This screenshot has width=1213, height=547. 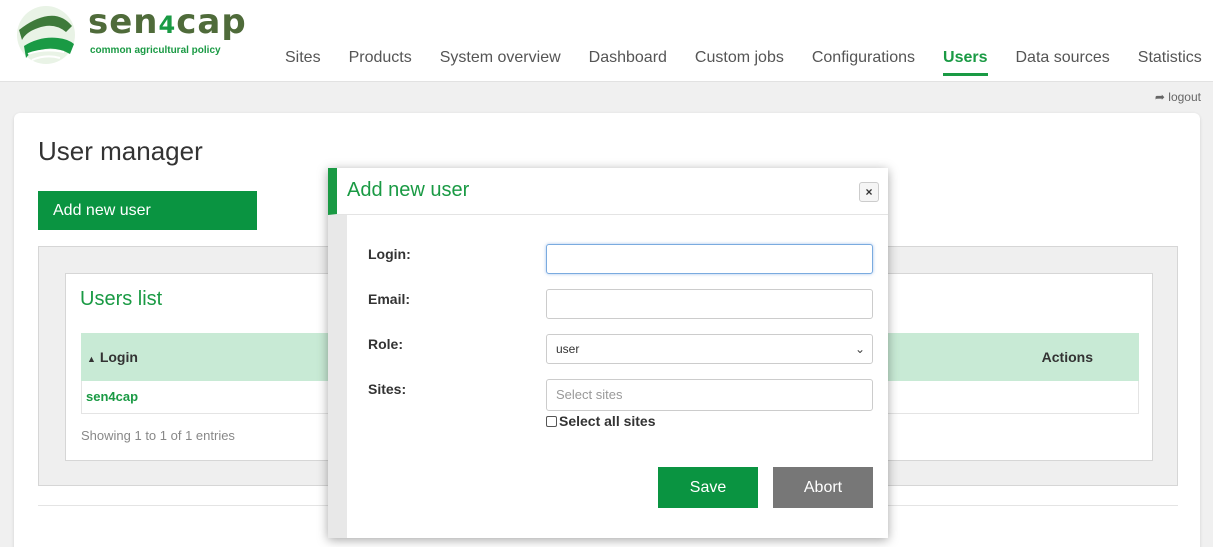 What do you see at coordinates (118, 357) in the screenshot?
I see `column-header-login-label: Login` at bounding box center [118, 357].